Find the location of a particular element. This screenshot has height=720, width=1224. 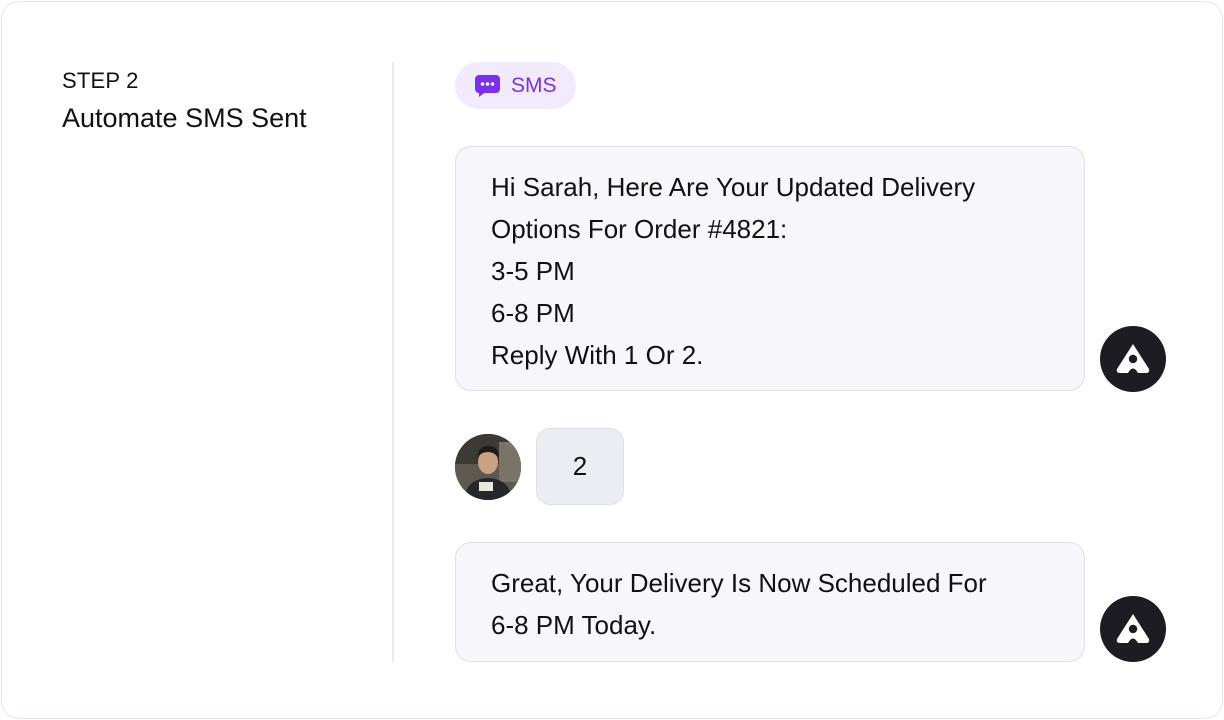

user-reply-bubble: 2 is located at coordinates (580, 466).